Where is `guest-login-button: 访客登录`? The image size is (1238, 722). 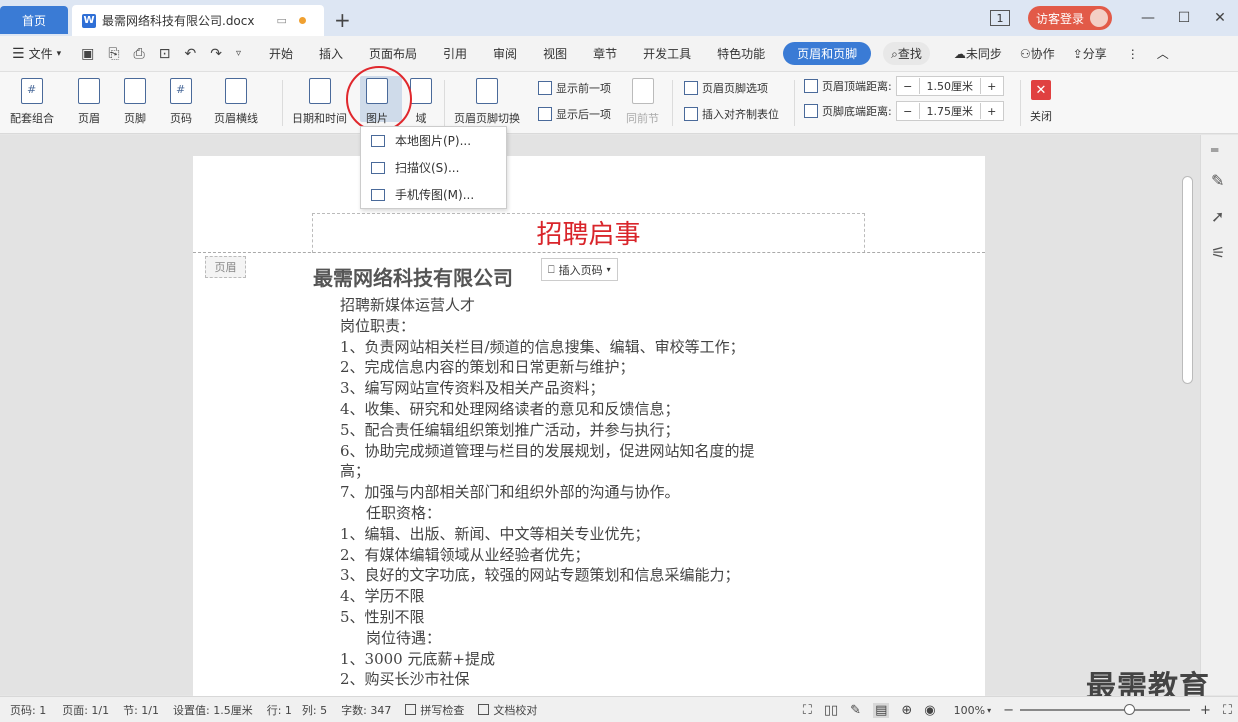
guest-login-button: 访客登录 is located at coordinates (1069, 18).